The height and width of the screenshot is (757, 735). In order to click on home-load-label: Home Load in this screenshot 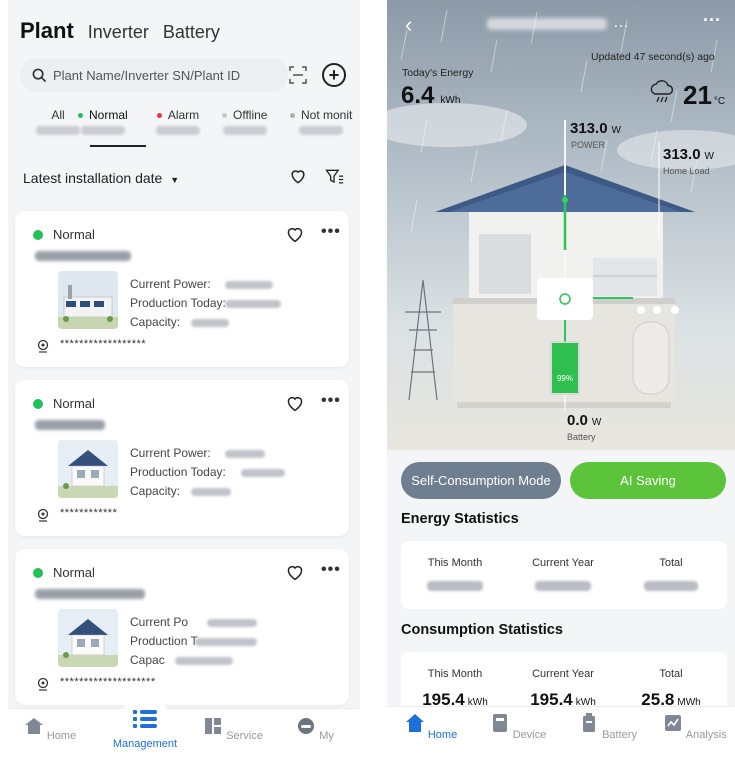, I will do `click(686, 171)`.